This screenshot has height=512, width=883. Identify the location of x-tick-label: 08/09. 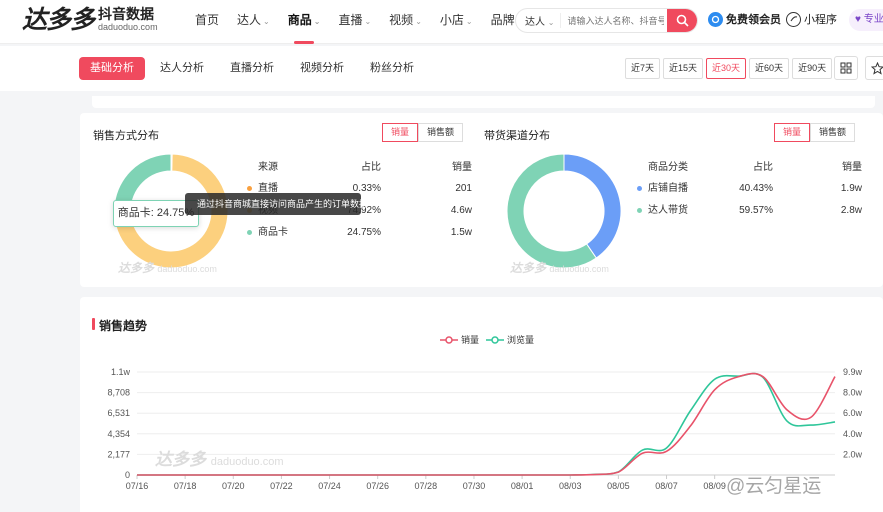
(714, 486).